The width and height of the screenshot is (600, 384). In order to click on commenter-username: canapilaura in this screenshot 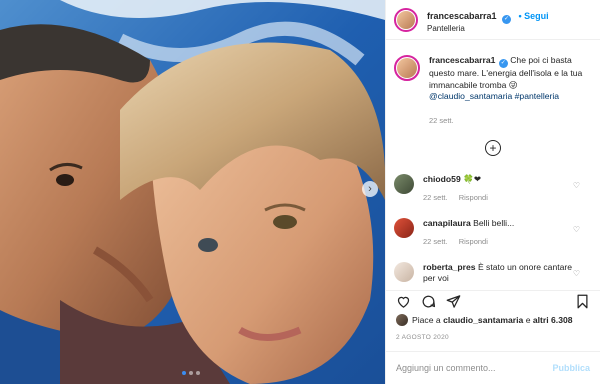, I will do `click(447, 223)`.